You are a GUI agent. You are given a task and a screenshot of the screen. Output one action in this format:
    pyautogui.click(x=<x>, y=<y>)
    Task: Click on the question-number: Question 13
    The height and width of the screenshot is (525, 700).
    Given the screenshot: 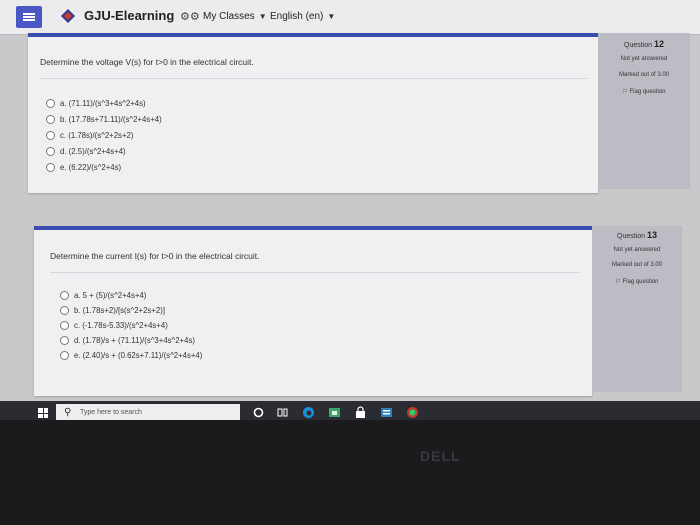 What is the action you would take?
    pyautogui.click(x=637, y=235)
    